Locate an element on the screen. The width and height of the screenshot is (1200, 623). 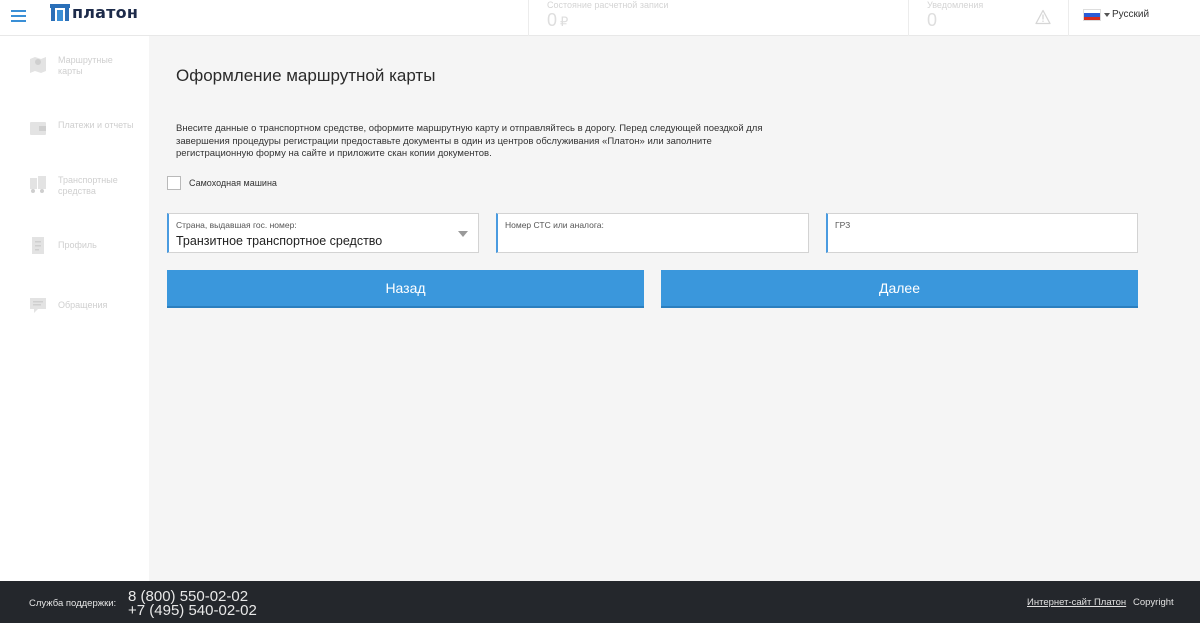
wallet-icon is located at coordinates (38, 128).